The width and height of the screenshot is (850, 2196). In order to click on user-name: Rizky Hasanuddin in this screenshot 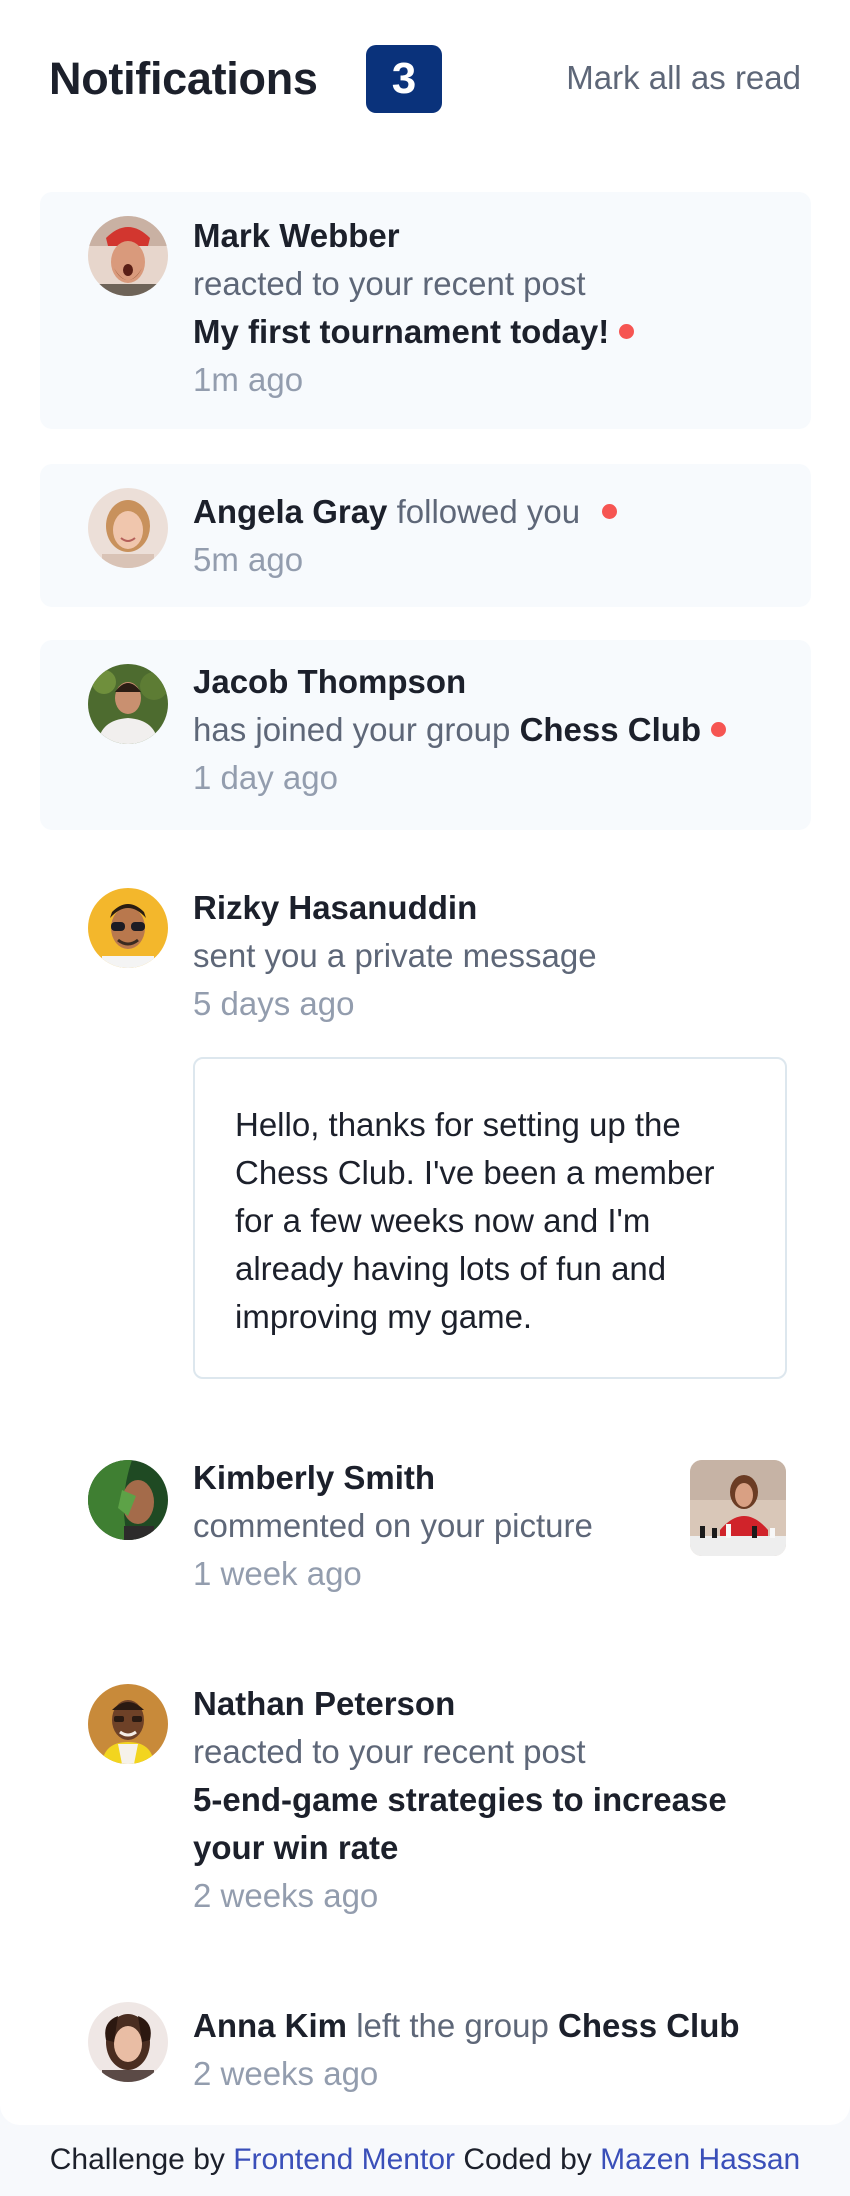, I will do `click(335, 907)`.